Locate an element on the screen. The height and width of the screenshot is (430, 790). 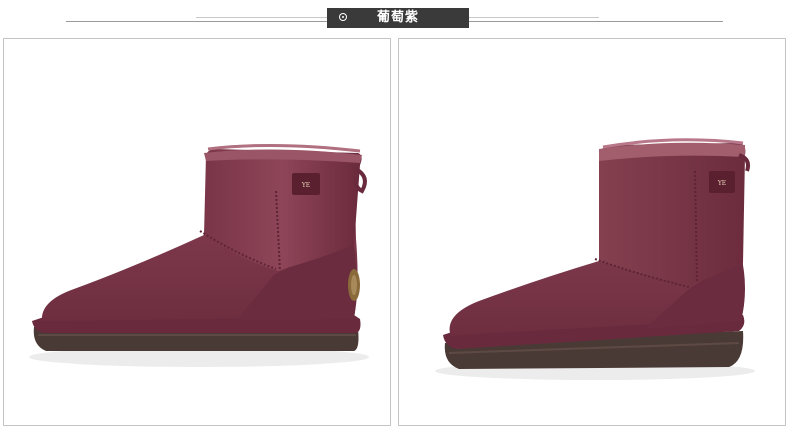
color-title-badge: 葡萄紫 is located at coordinates (398, 18).